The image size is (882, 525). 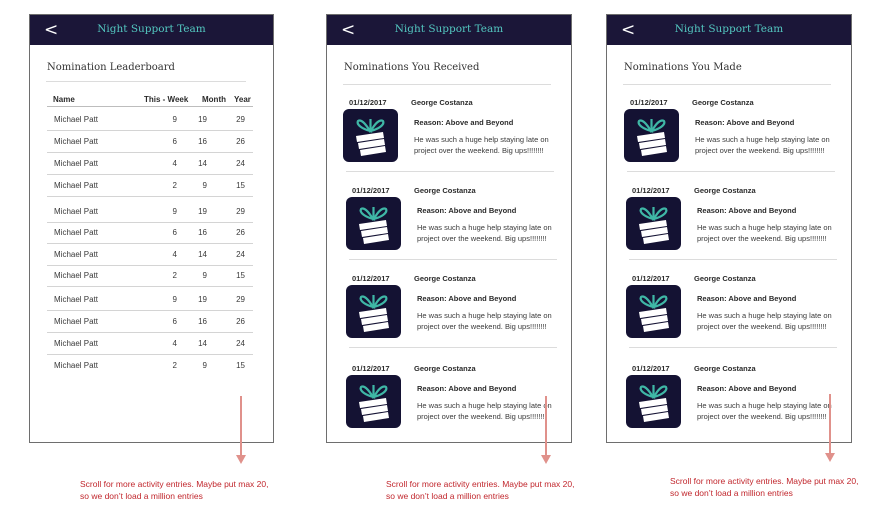 What do you see at coordinates (412, 67) in the screenshot?
I see `page-title: Nominations You Received` at bounding box center [412, 67].